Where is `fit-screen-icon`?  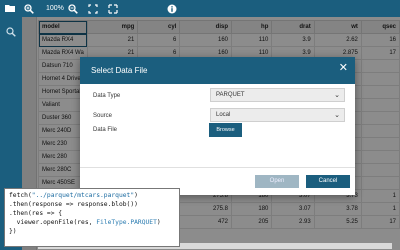
fit-screen-icon is located at coordinates (93, 8).